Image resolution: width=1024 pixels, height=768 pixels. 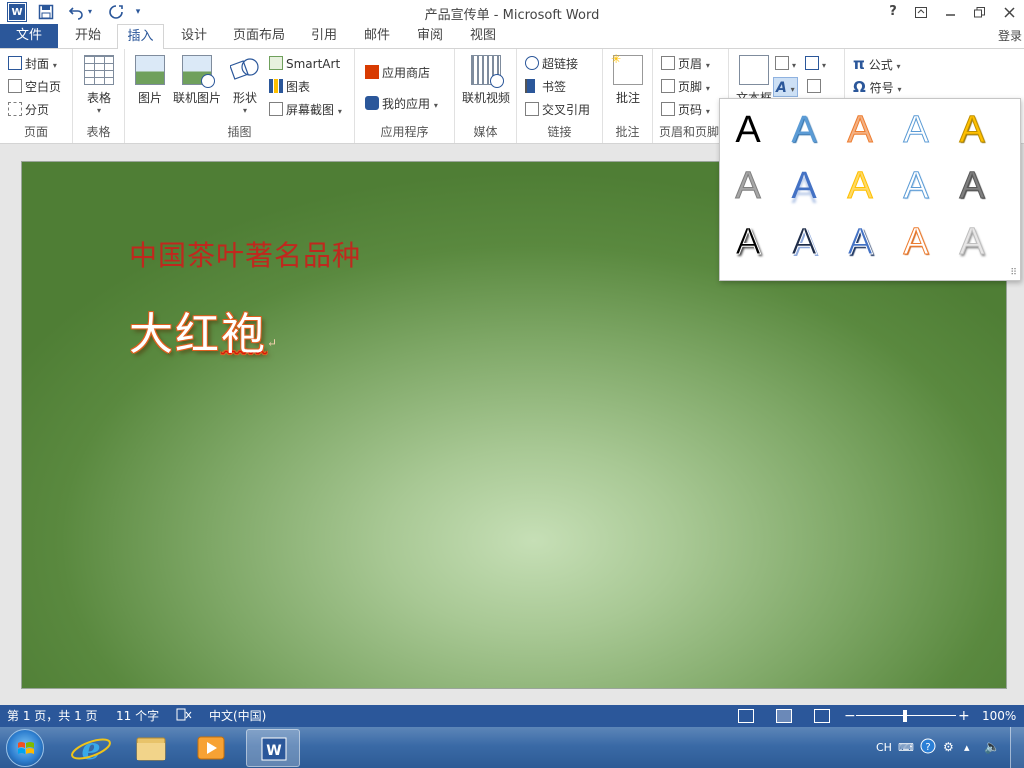 What do you see at coordinates (25, 748) in the screenshot?
I see `start-button` at bounding box center [25, 748].